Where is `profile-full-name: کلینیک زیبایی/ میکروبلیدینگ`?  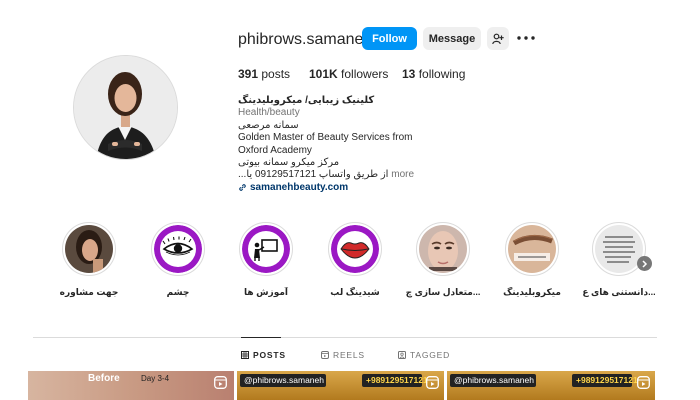 profile-full-name: کلینیک زیبایی/ میکروبلیدینگ is located at coordinates (306, 100).